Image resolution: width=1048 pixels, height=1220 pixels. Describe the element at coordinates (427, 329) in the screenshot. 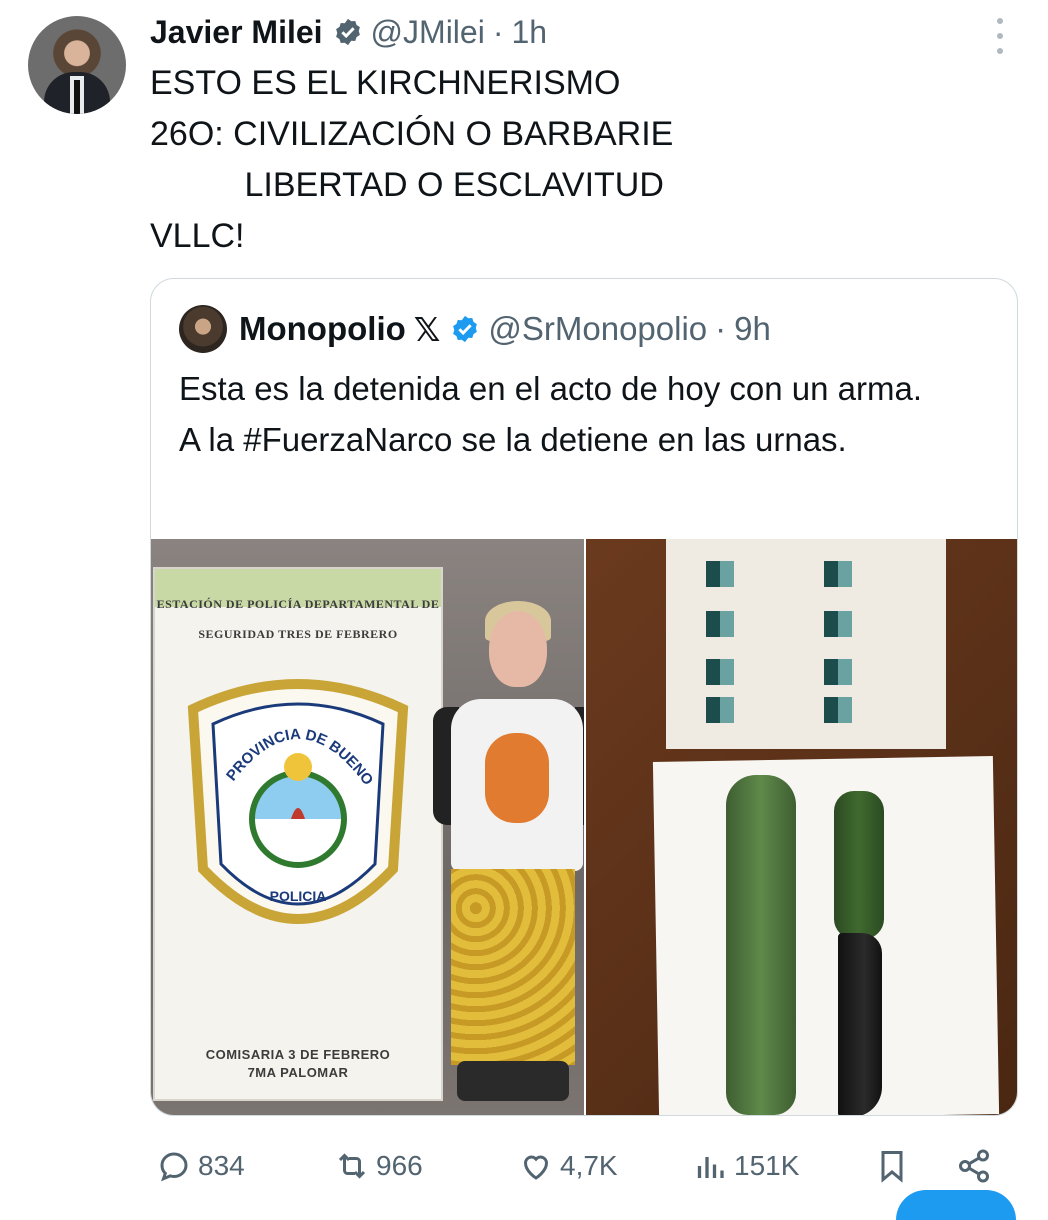

I see `x-badge-icon: 𝕏` at that location.